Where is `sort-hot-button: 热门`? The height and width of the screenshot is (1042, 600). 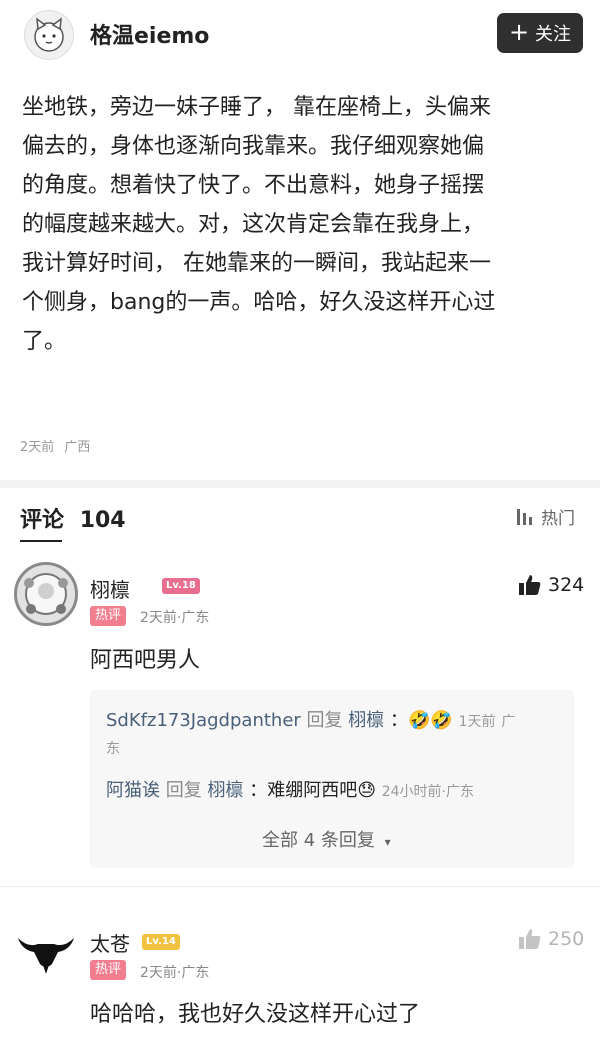
sort-hot-button: 热门 is located at coordinates (545, 516).